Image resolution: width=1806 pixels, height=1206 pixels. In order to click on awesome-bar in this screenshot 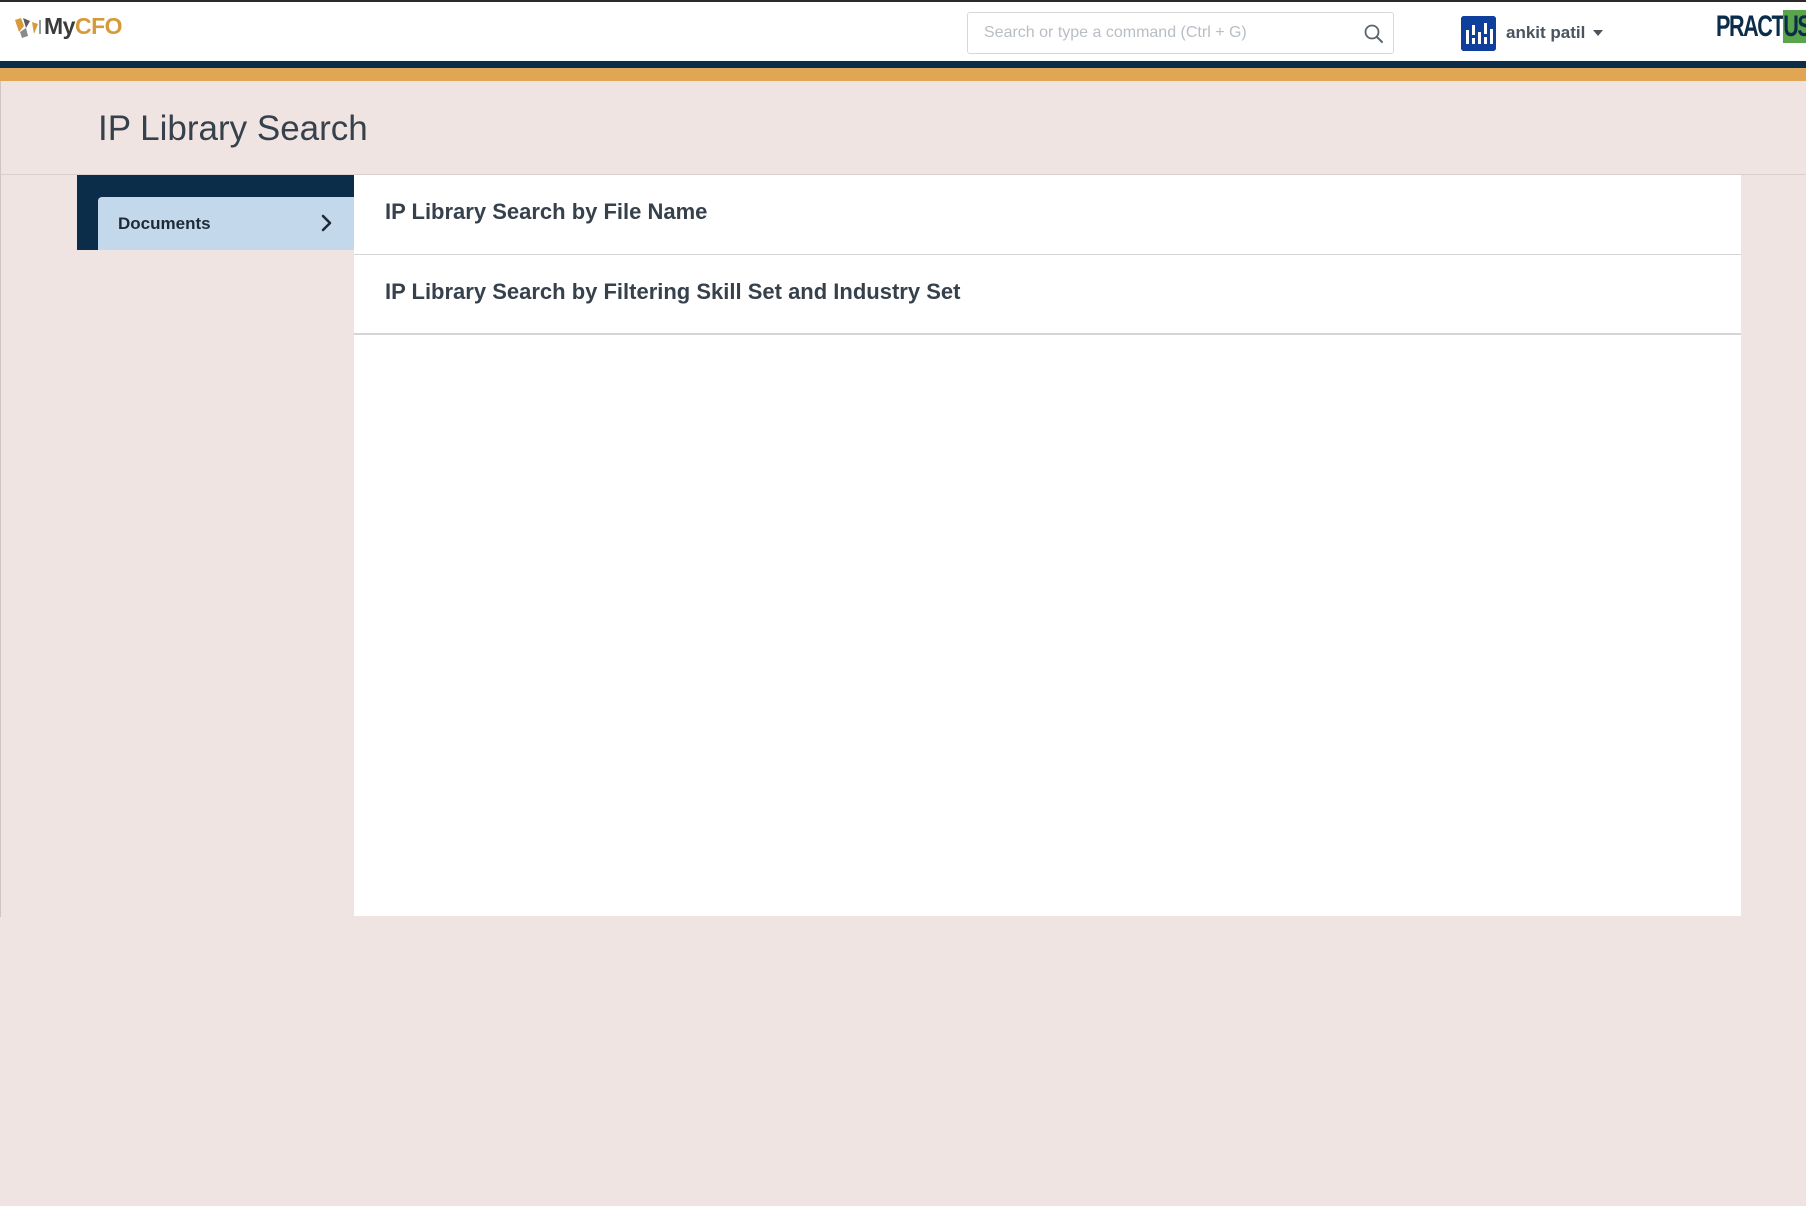, I will do `click(1180, 33)`.